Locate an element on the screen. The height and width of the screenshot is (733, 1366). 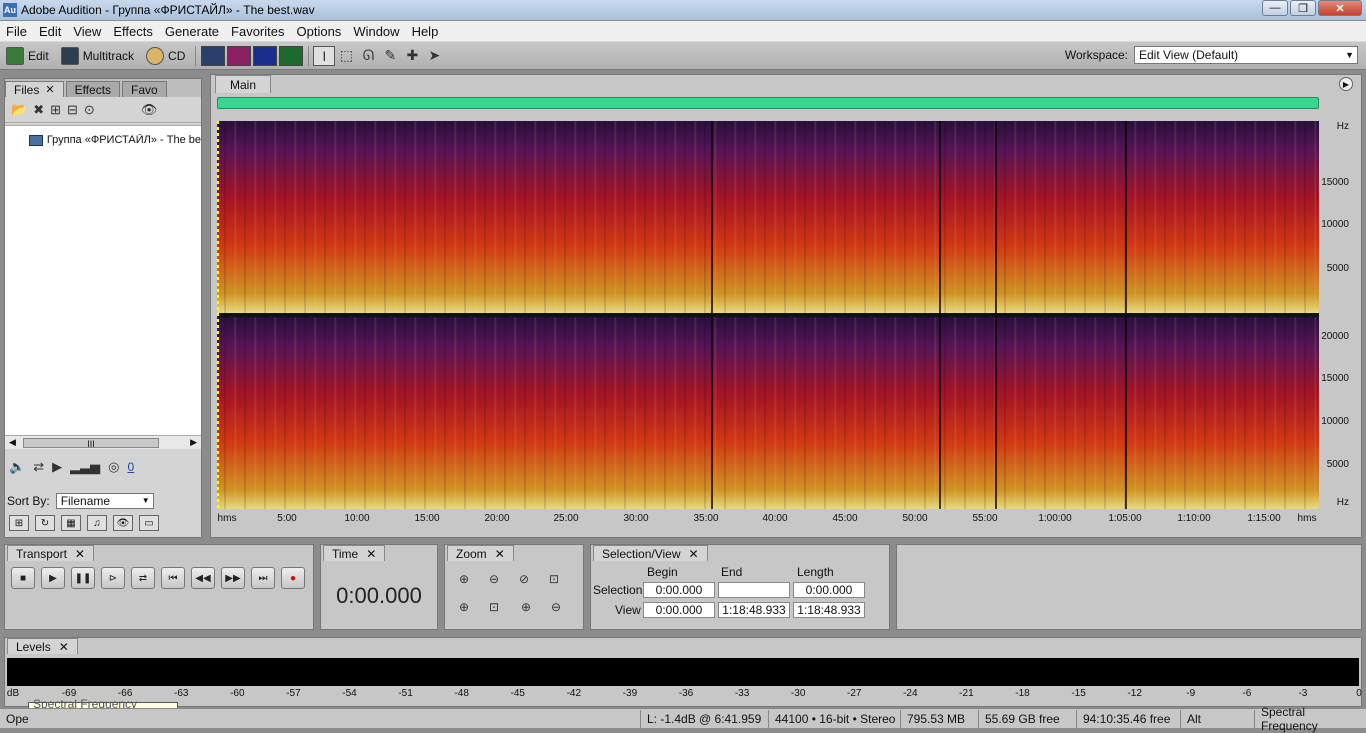
lasso-tool-icon: ᘏ is located at coordinates (368, 56).